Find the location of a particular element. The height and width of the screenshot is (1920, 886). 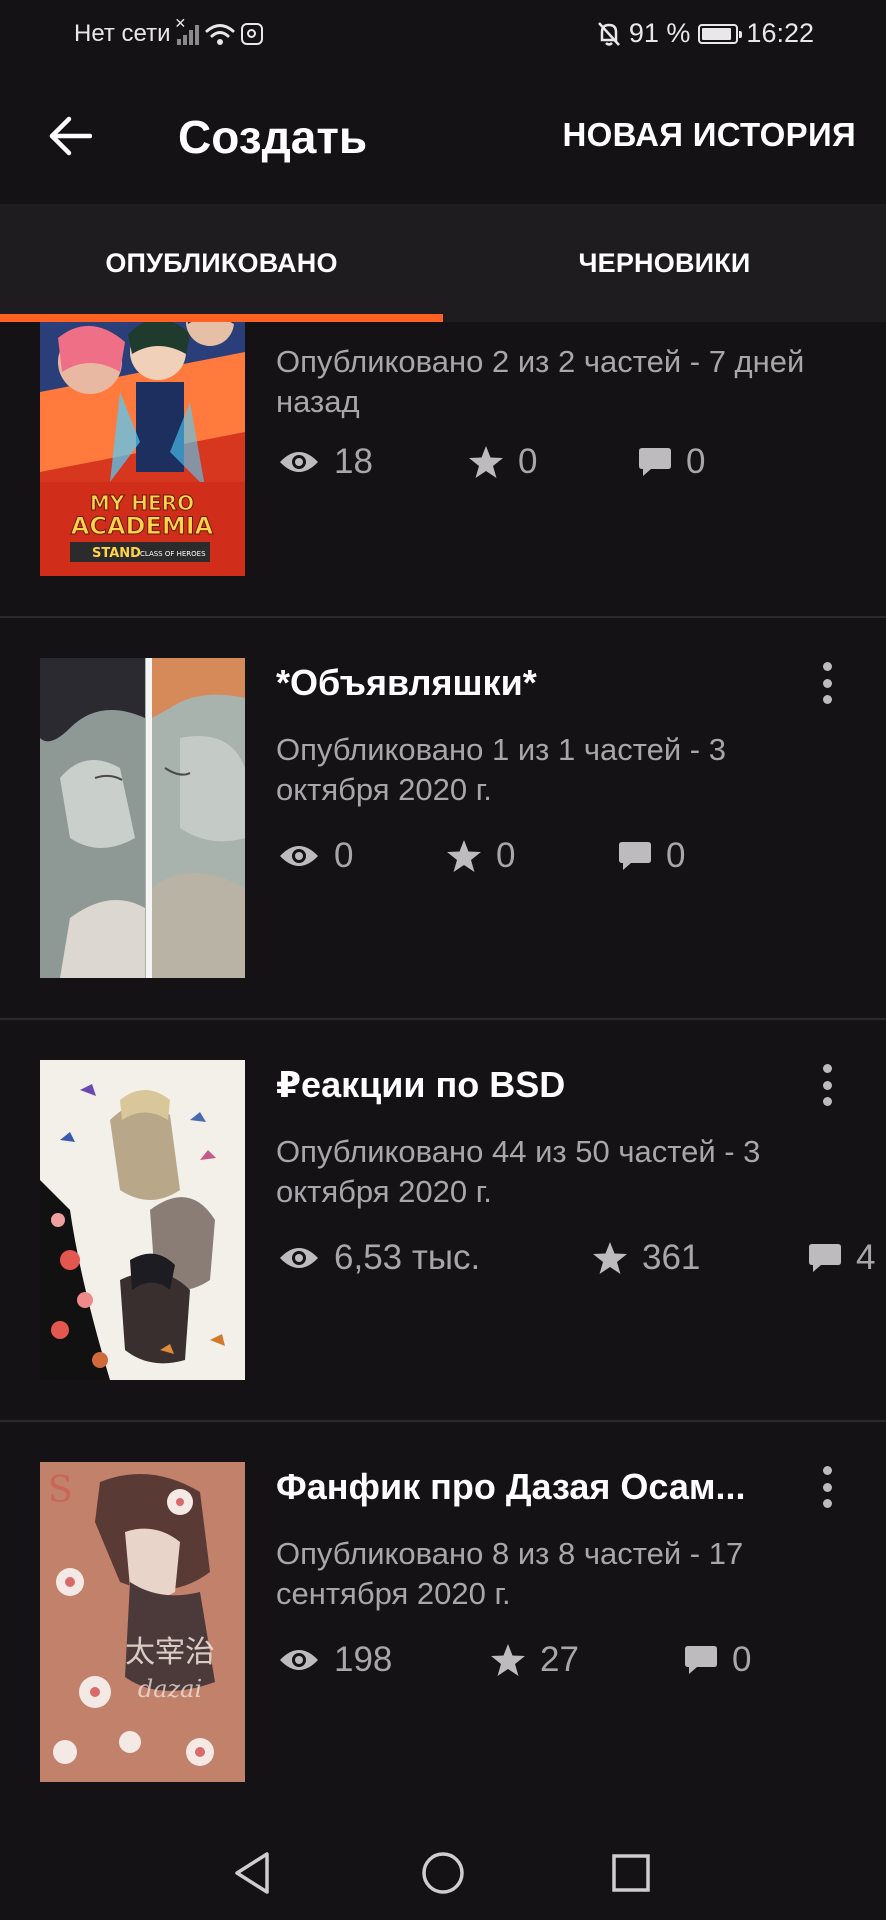

nav-back-button is located at coordinates (253, 1873).